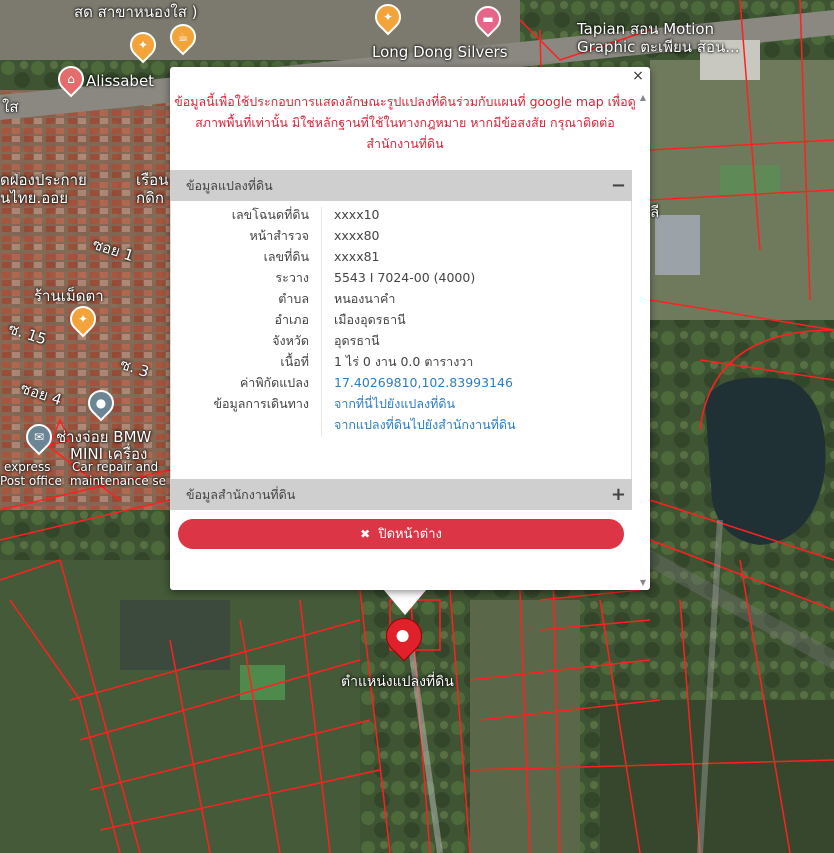 The image size is (834, 853). Describe the element at coordinates (293, 298) in the screenshot. I see `info-key: ตำบล` at that location.